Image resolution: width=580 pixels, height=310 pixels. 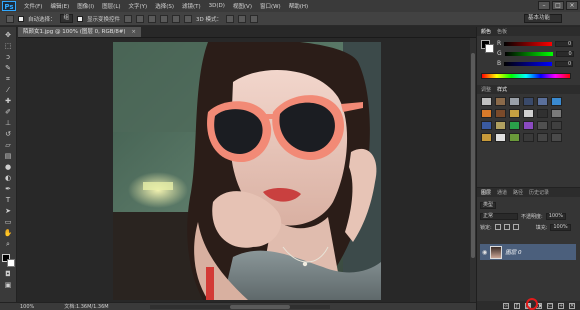 What do you see at coordinates (486, 89) in the screenshot?
I see `tab-adjustments: 调整` at bounding box center [486, 89].